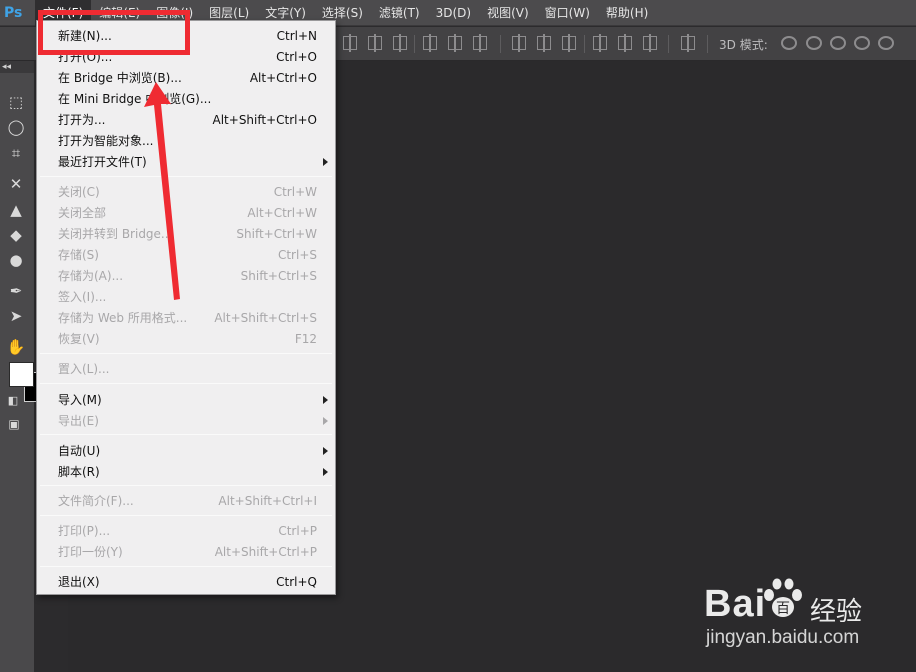 This screenshot has height=672, width=916. What do you see at coordinates (735, 604) in the screenshot?
I see `watermark-logo-text: Bai` at bounding box center [735, 604].